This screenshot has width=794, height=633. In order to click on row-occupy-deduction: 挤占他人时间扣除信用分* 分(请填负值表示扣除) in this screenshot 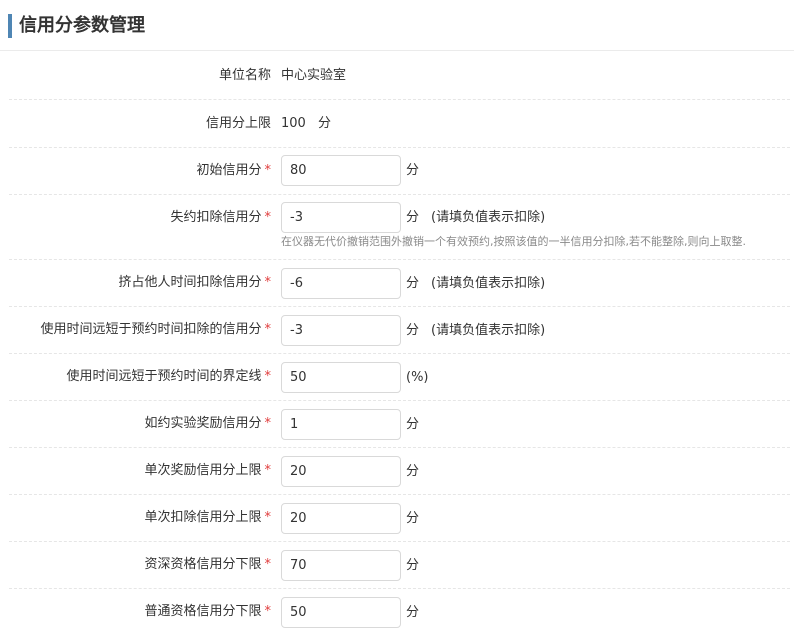, I will do `click(399, 283)`.